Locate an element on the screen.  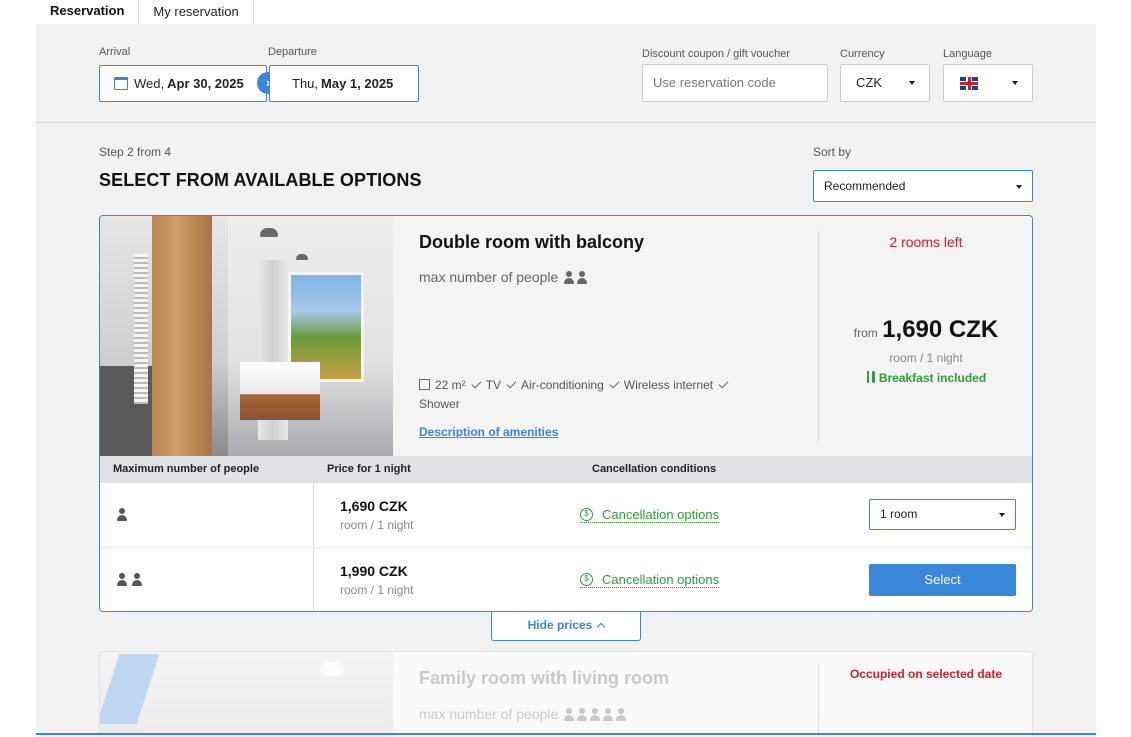
departure-label: Departure is located at coordinates (292, 52).